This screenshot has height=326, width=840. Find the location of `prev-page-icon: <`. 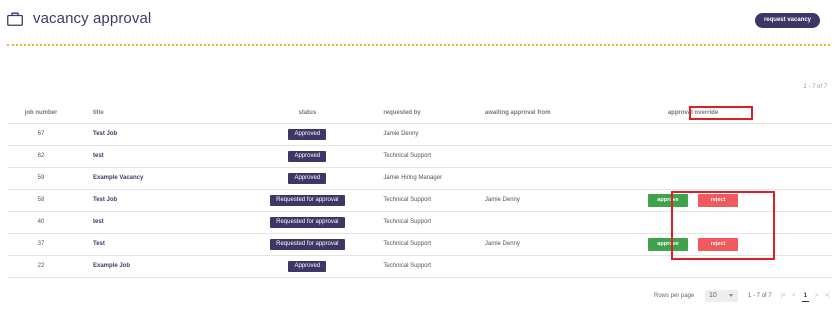

prev-page-icon: < is located at coordinates (794, 297).